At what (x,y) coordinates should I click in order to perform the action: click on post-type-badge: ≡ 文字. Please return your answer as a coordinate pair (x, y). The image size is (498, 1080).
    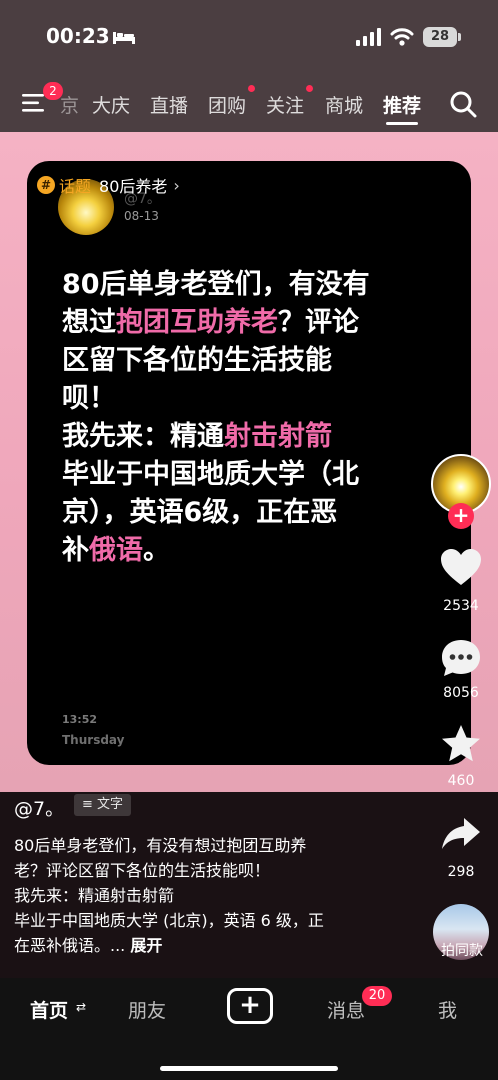
    Looking at the image, I should click on (103, 805).